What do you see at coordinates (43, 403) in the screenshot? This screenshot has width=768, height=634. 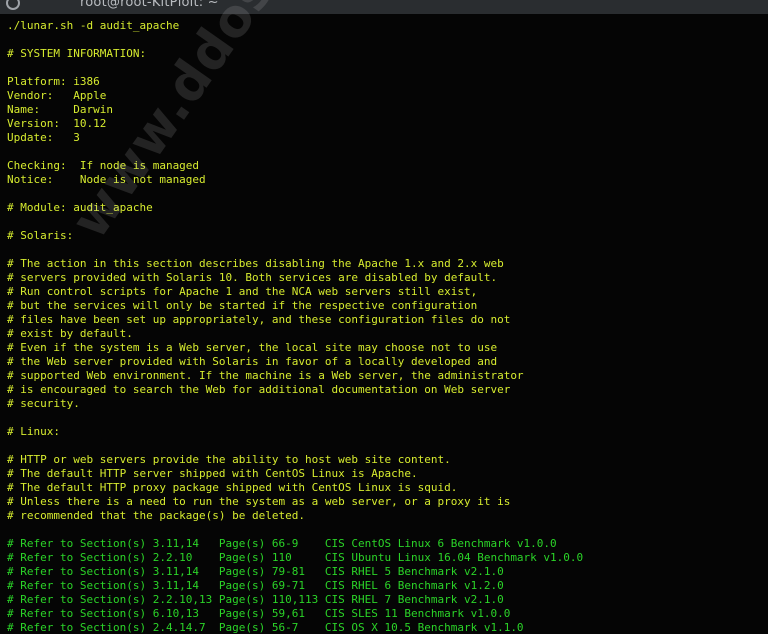 I see `terminal-line: # security.` at bounding box center [43, 403].